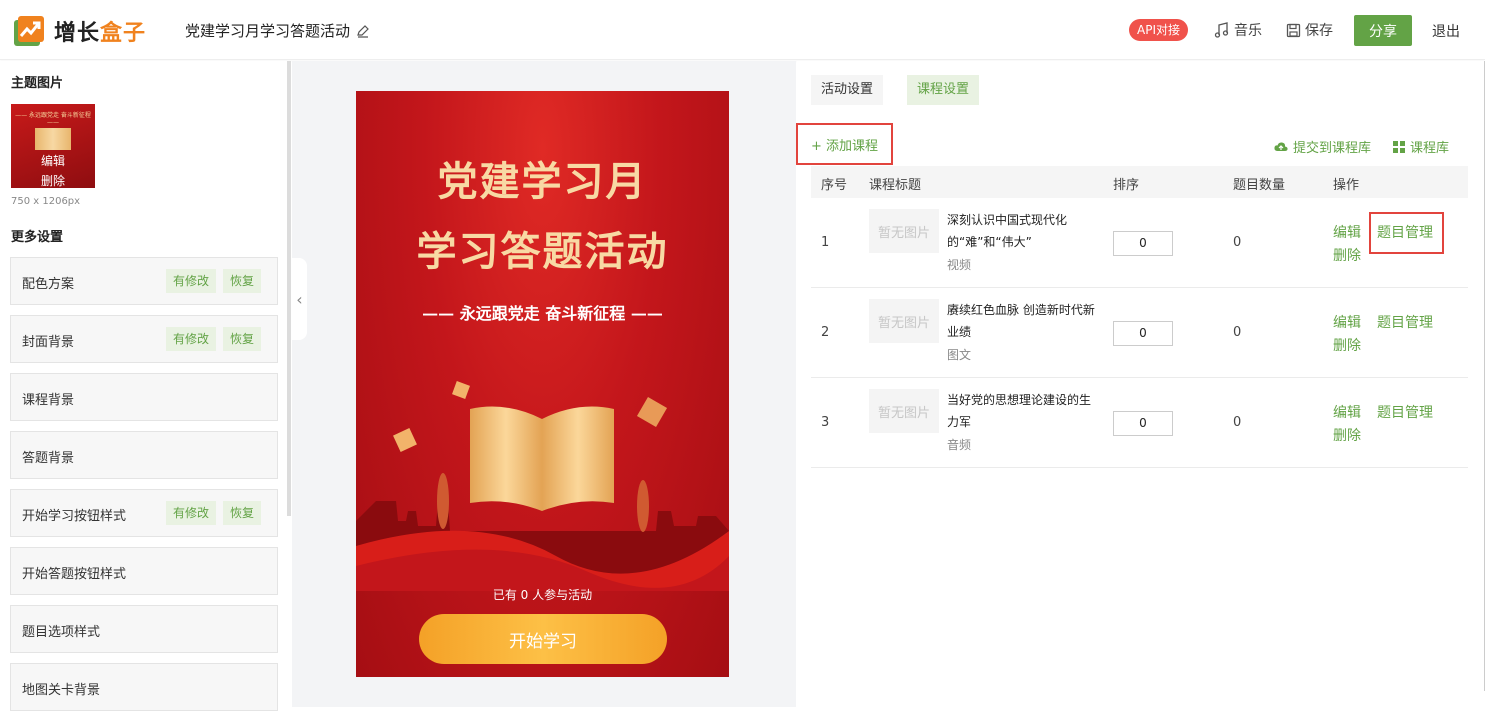 Image resolution: width=1485 pixels, height=711 pixels. Describe the element at coordinates (1332, 148) in the screenshot. I see `submit-to-library-label: 提交到课程库` at that location.